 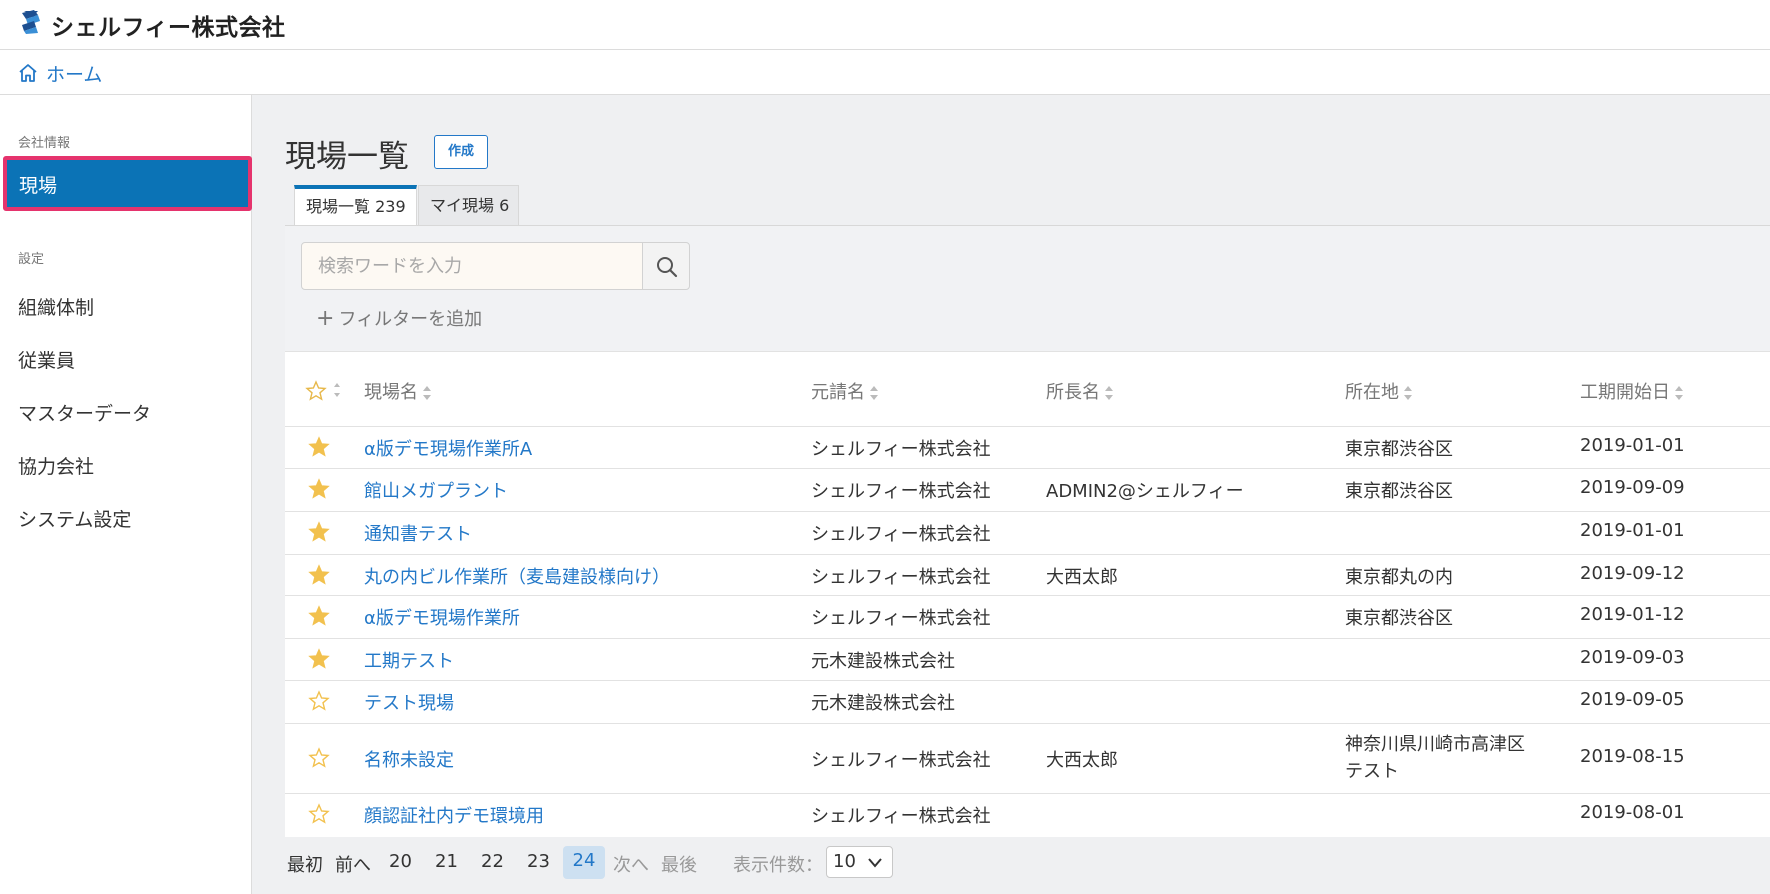 I want to click on address-line: テスト, so click(x=1372, y=771).